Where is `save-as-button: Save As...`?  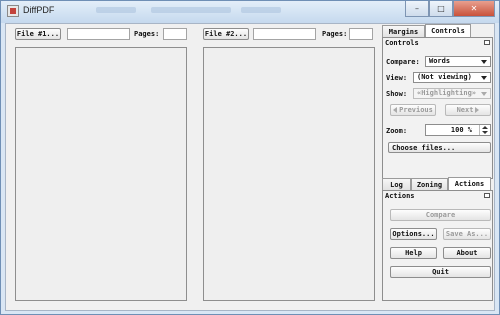 save-as-button: Save As... is located at coordinates (467, 234).